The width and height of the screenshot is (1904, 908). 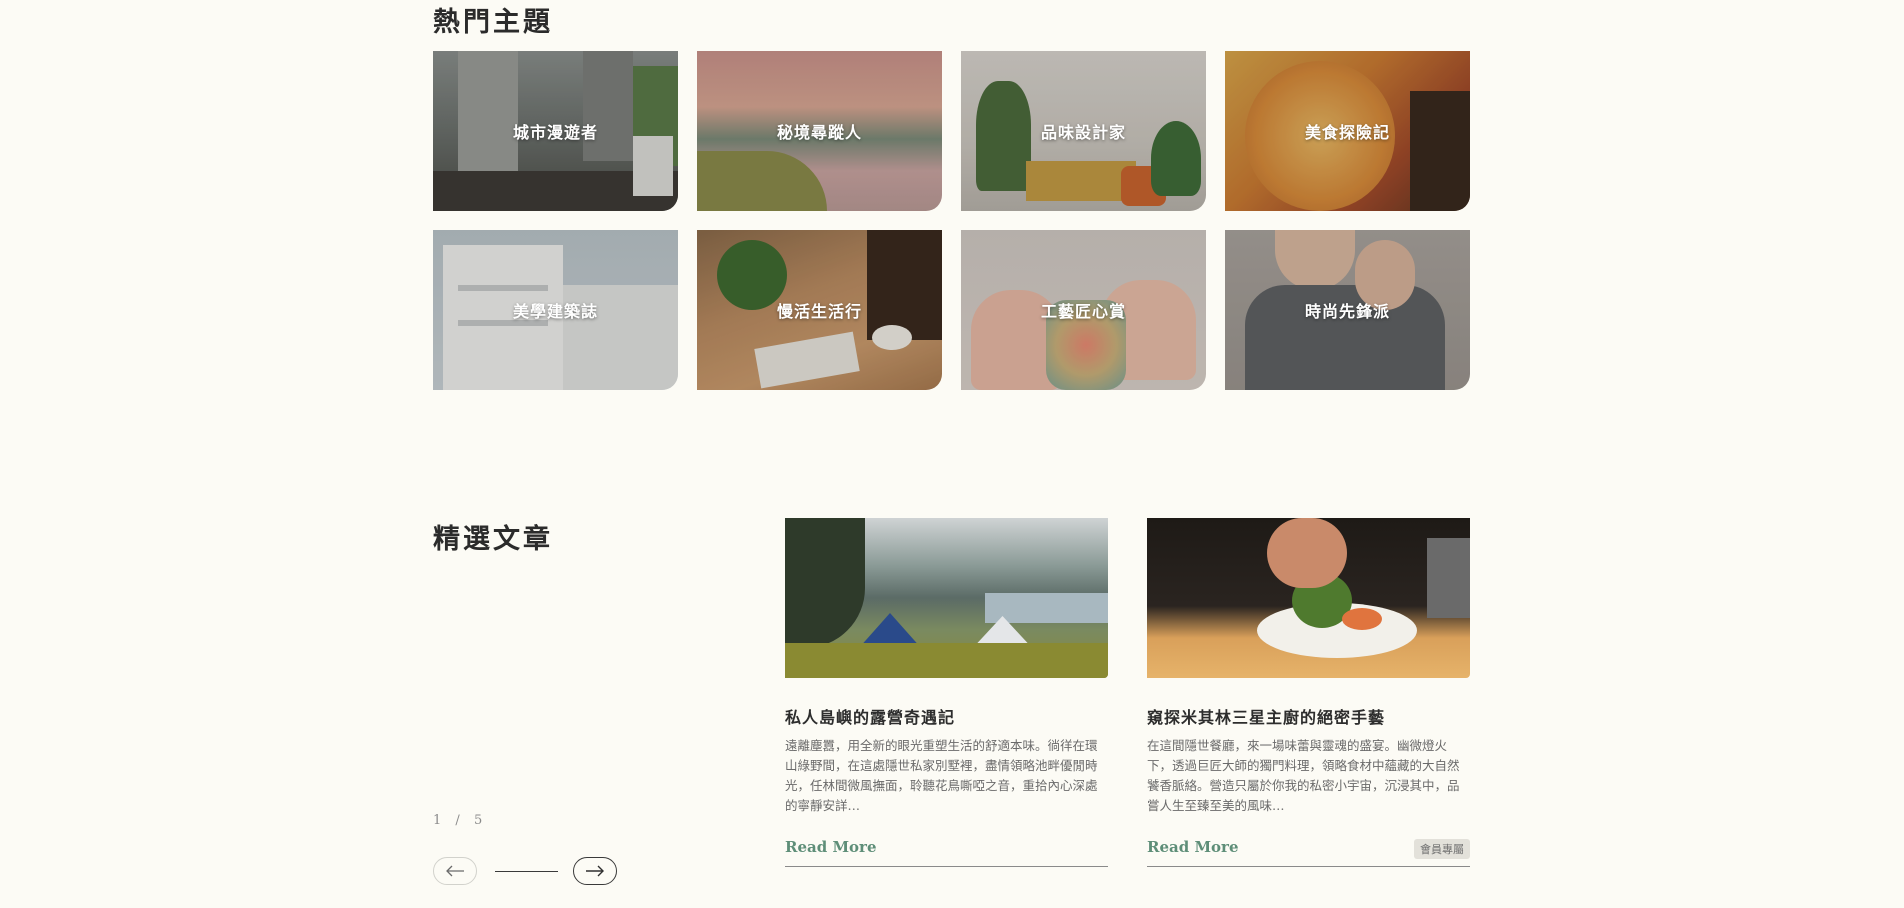 I want to click on topic-card-food: 美食探險記, so click(x=1347, y=131).